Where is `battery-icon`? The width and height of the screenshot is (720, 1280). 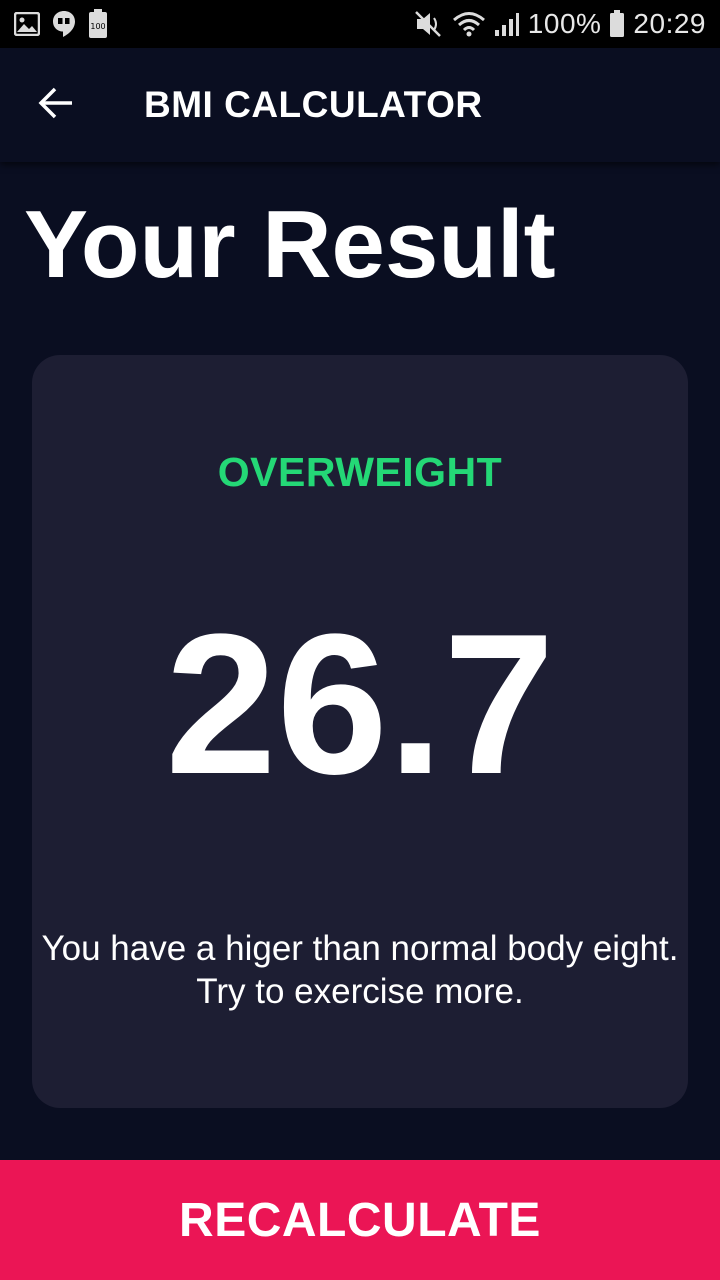
battery-icon is located at coordinates (617, 24).